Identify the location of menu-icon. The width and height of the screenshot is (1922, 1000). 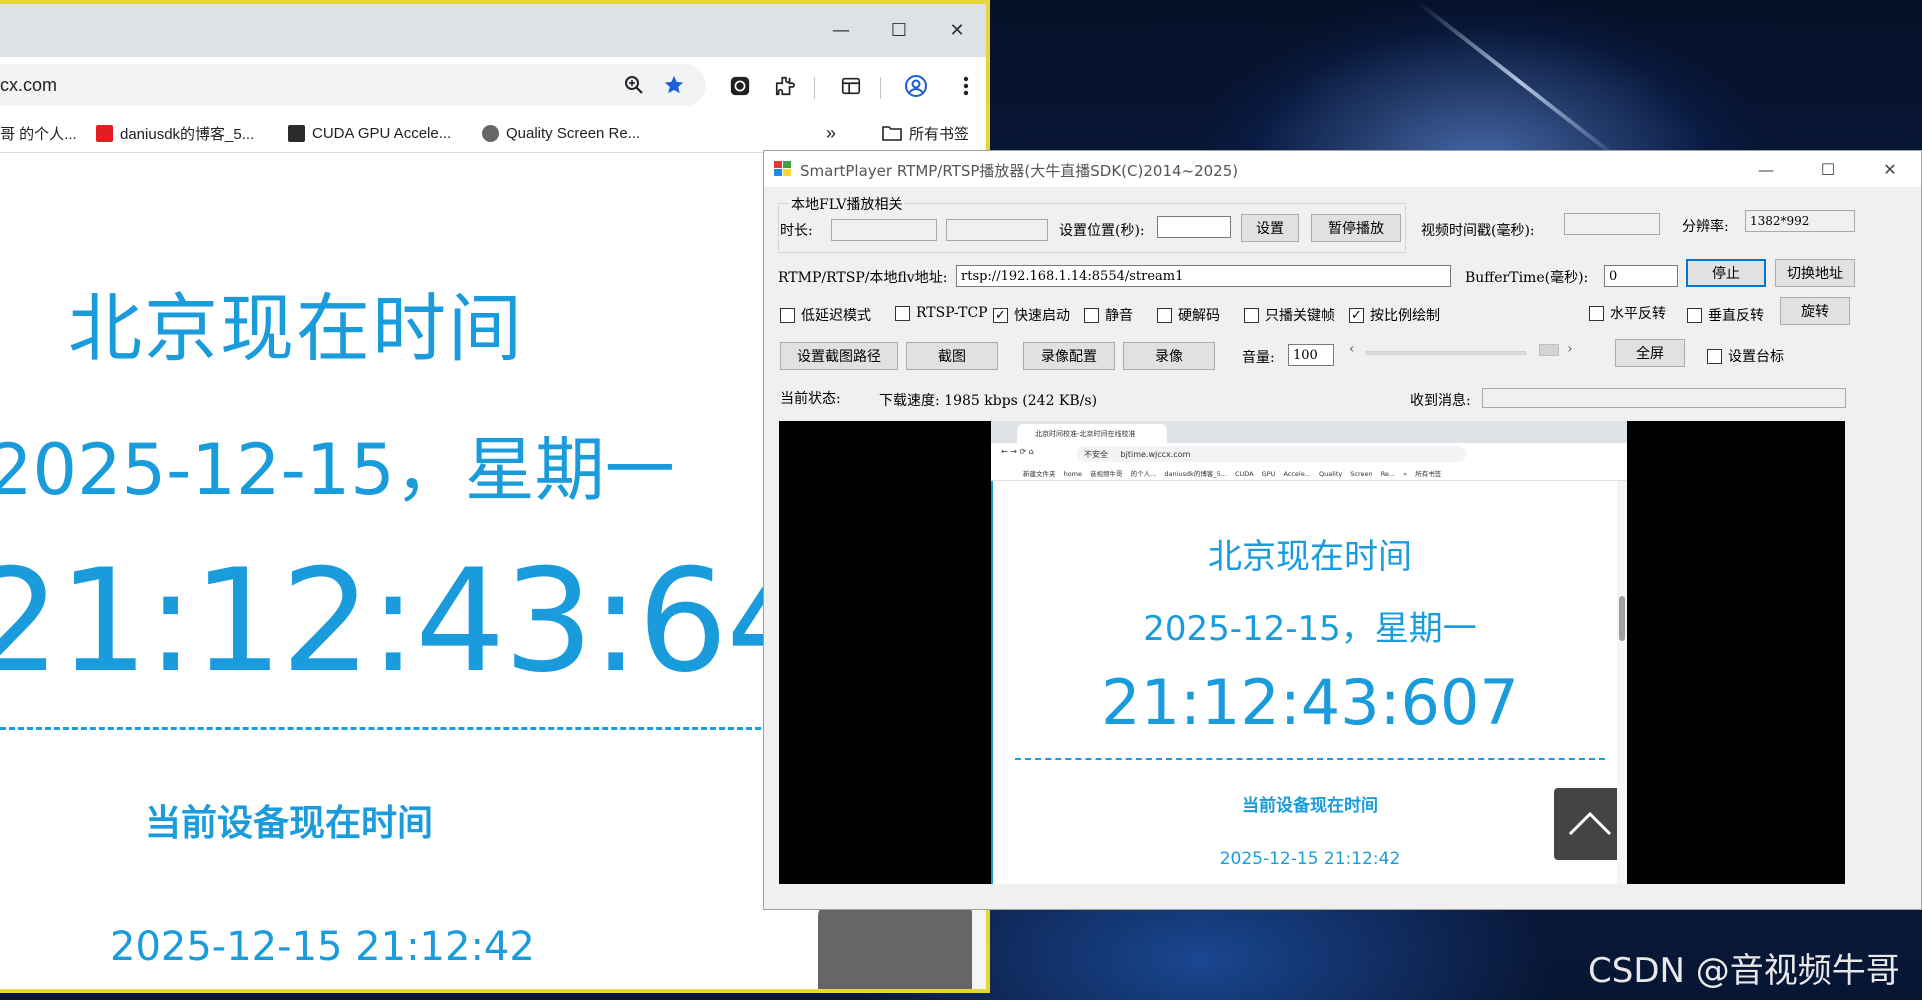
(966, 86).